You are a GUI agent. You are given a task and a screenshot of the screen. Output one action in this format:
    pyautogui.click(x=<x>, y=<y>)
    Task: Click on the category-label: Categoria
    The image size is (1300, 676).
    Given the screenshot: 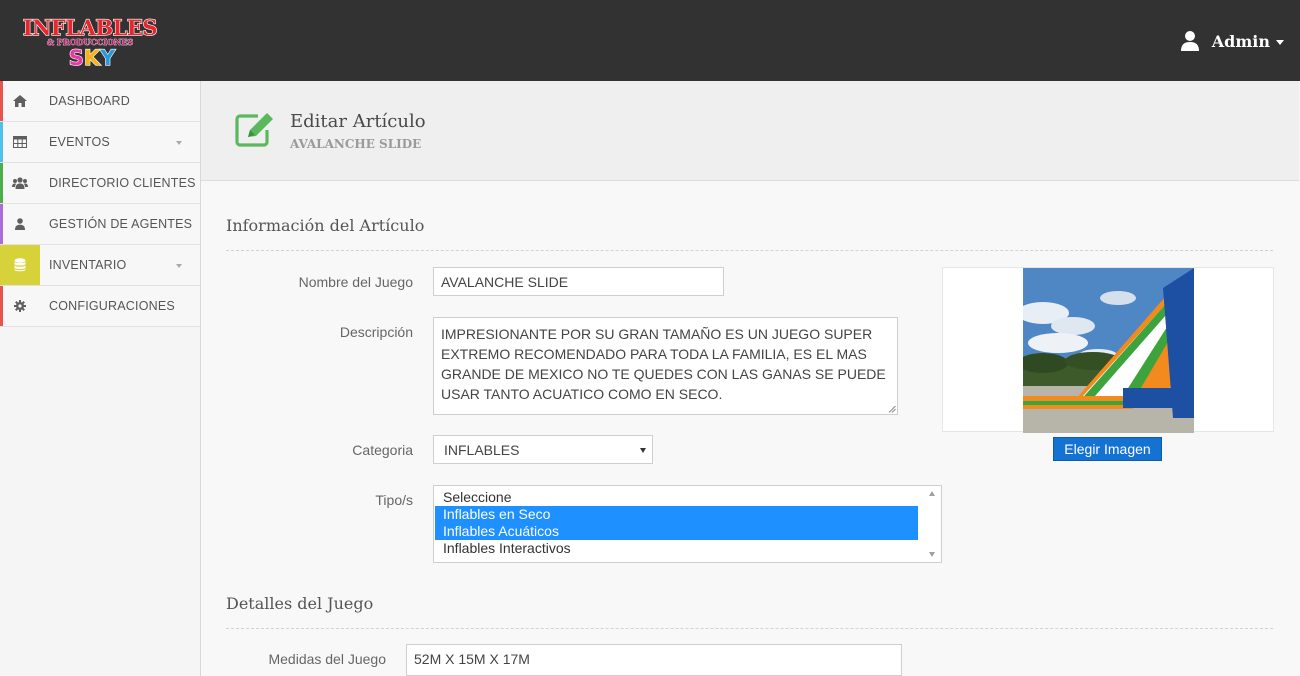 What is the action you would take?
    pyautogui.click(x=382, y=450)
    